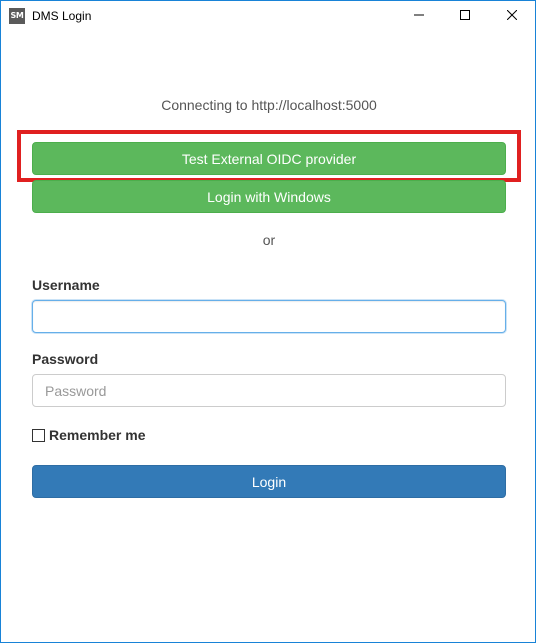  What do you see at coordinates (269, 240) in the screenshot?
I see `or-separator: or` at bounding box center [269, 240].